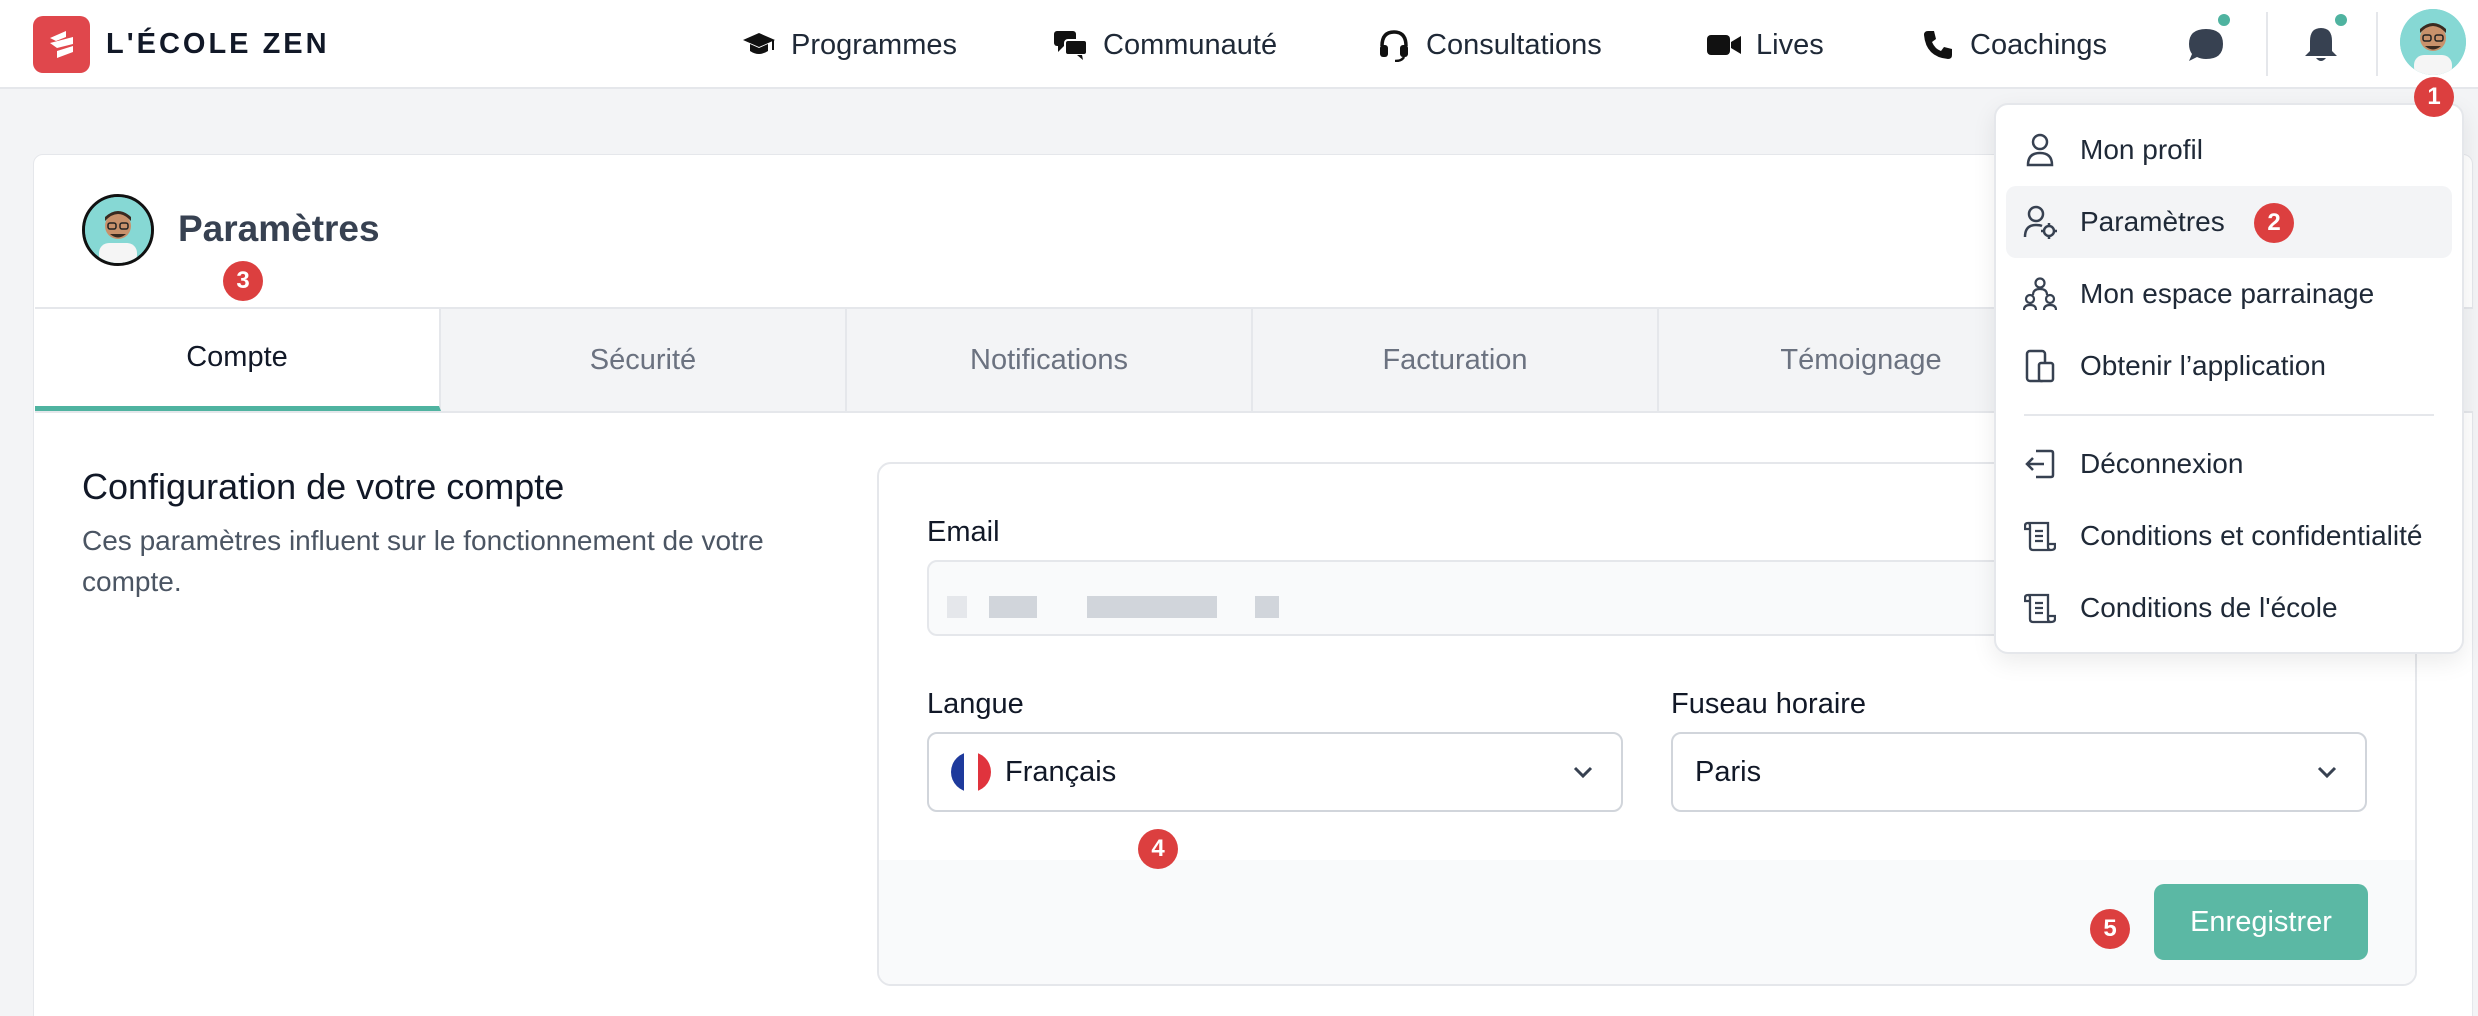  Describe the element at coordinates (1071, 45) in the screenshot. I see `chat-bubbles-icon` at that location.